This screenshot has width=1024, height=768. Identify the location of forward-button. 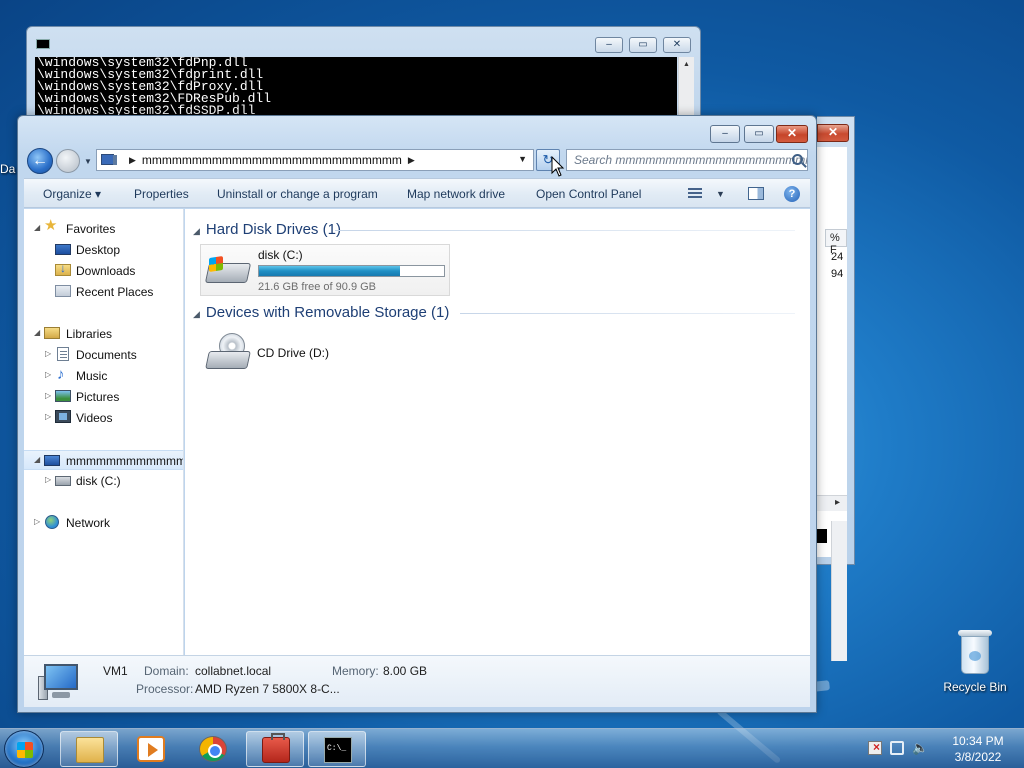
(68, 161).